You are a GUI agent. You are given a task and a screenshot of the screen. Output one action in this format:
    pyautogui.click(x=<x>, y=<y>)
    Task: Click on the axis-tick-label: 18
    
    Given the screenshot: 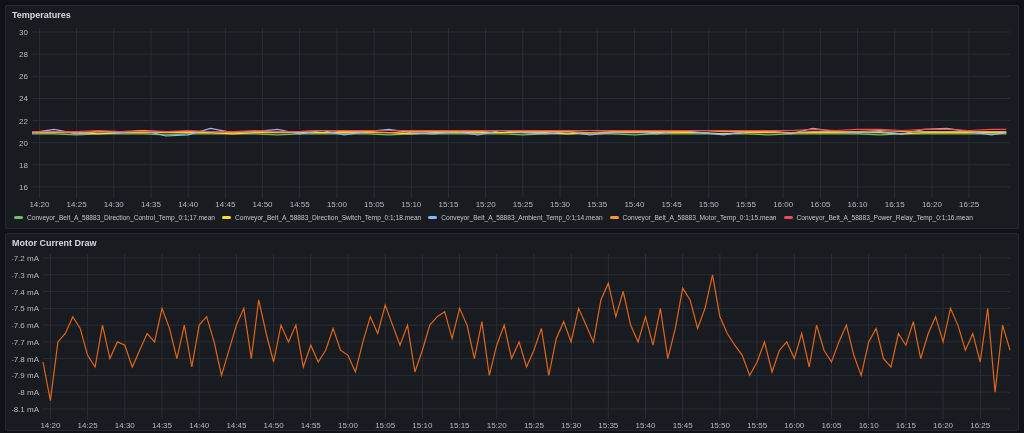 What is the action you would take?
    pyautogui.click(x=23, y=165)
    